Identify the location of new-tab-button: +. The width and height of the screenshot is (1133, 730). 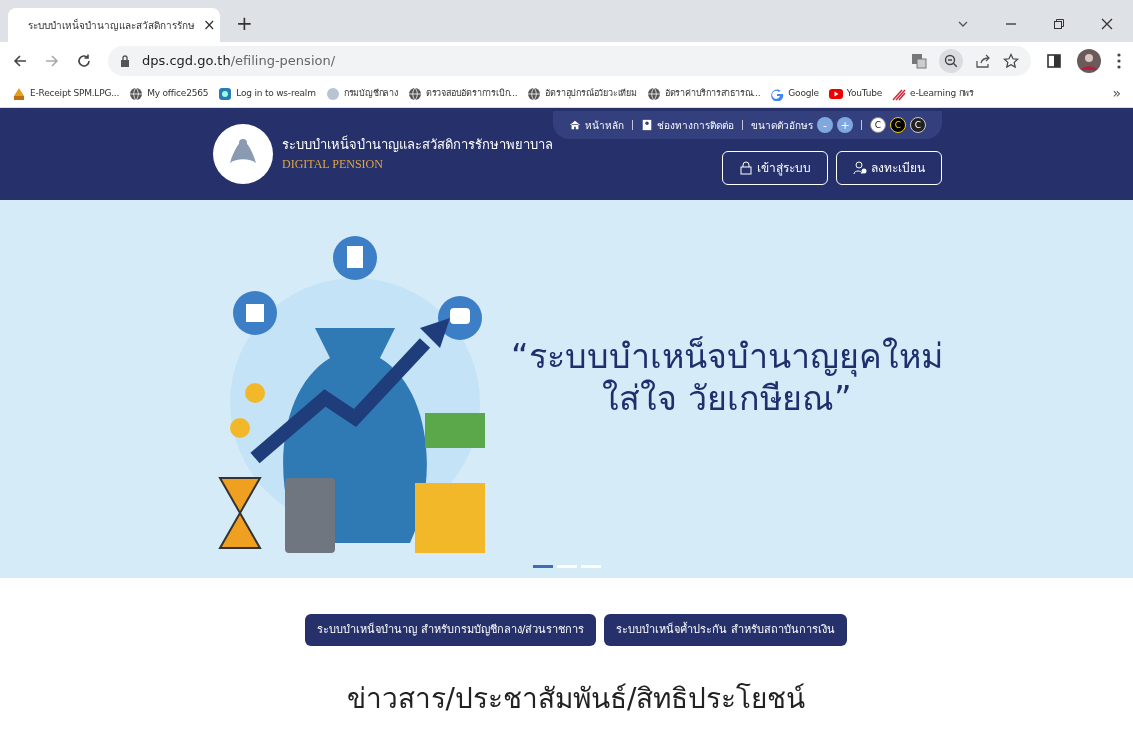
(244, 23).